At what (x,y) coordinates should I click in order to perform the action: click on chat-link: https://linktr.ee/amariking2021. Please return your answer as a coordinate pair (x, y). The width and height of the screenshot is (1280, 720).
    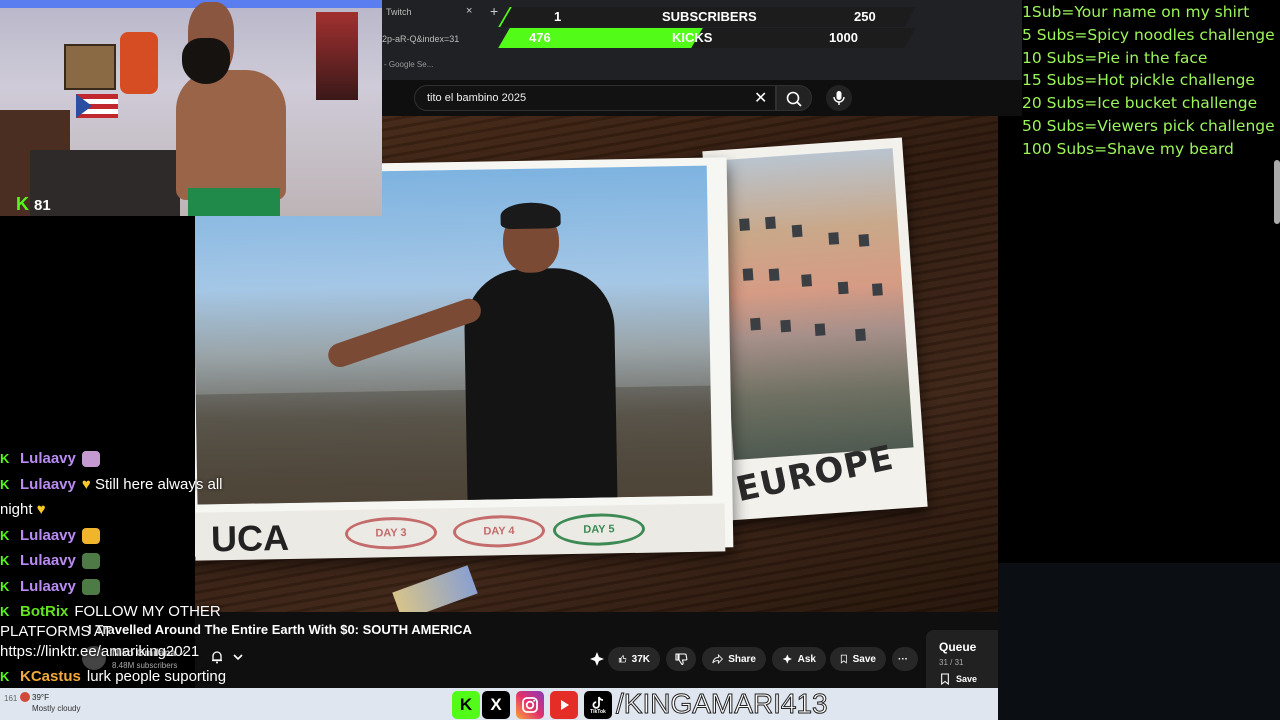
    Looking at the image, I should click on (99, 651).